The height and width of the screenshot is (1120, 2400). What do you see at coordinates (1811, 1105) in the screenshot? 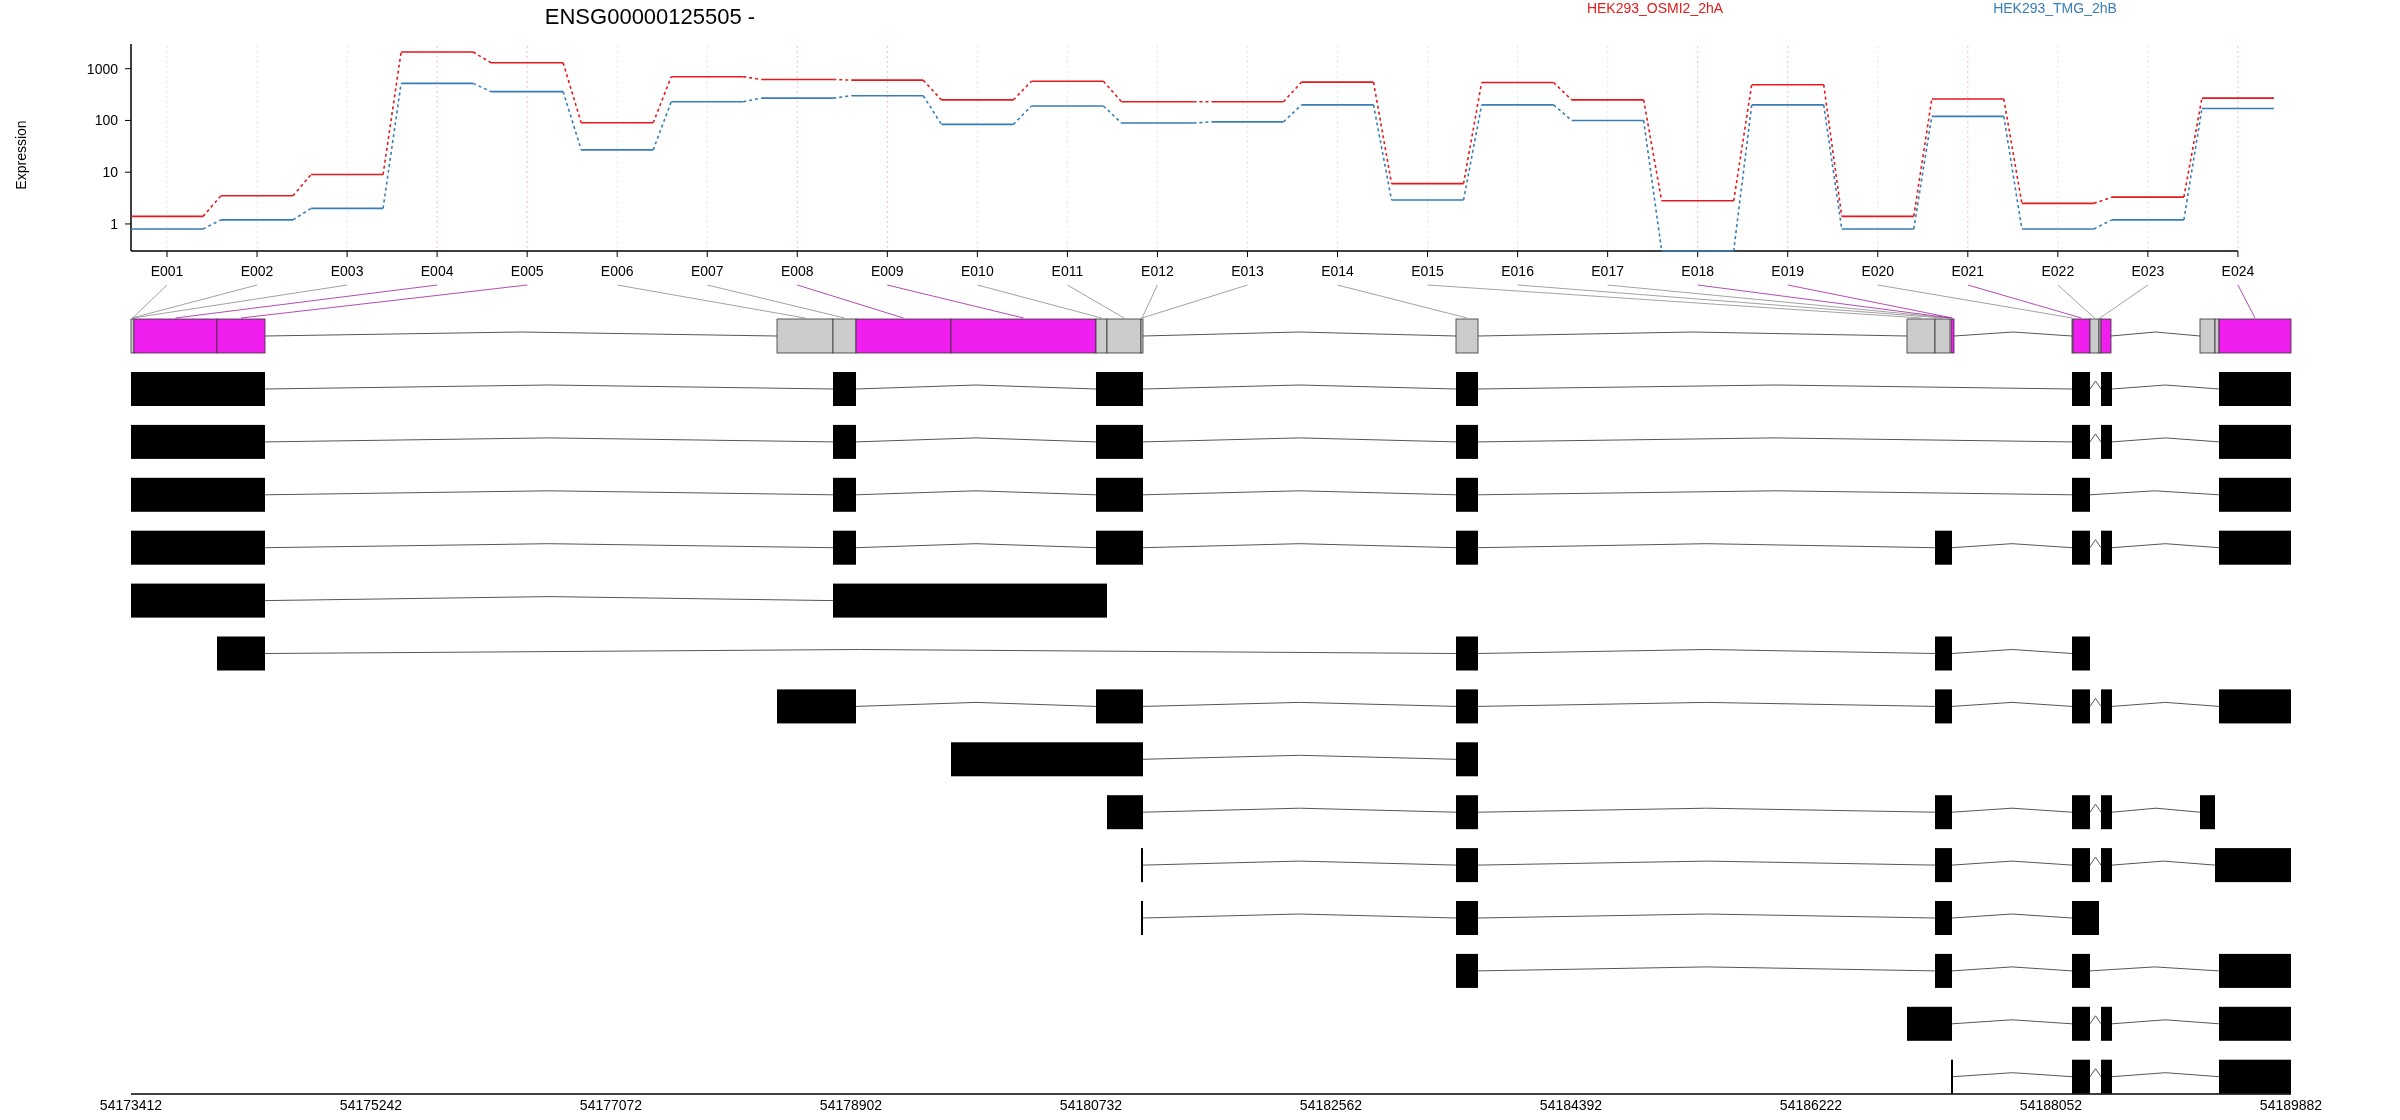
I see `axis-label: 54186222` at bounding box center [1811, 1105].